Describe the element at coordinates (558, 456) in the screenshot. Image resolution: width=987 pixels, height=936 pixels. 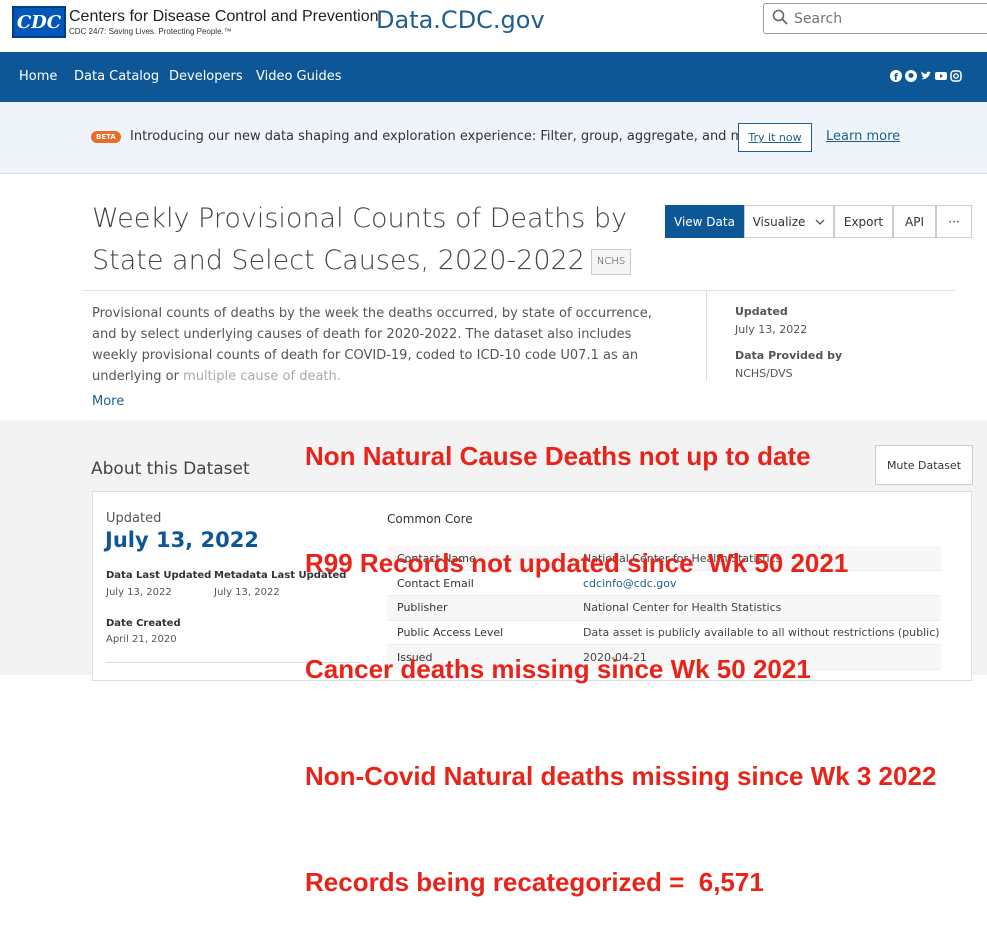
I see `annotation-line: Non Natural Cause Deaths not up to date` at that location.